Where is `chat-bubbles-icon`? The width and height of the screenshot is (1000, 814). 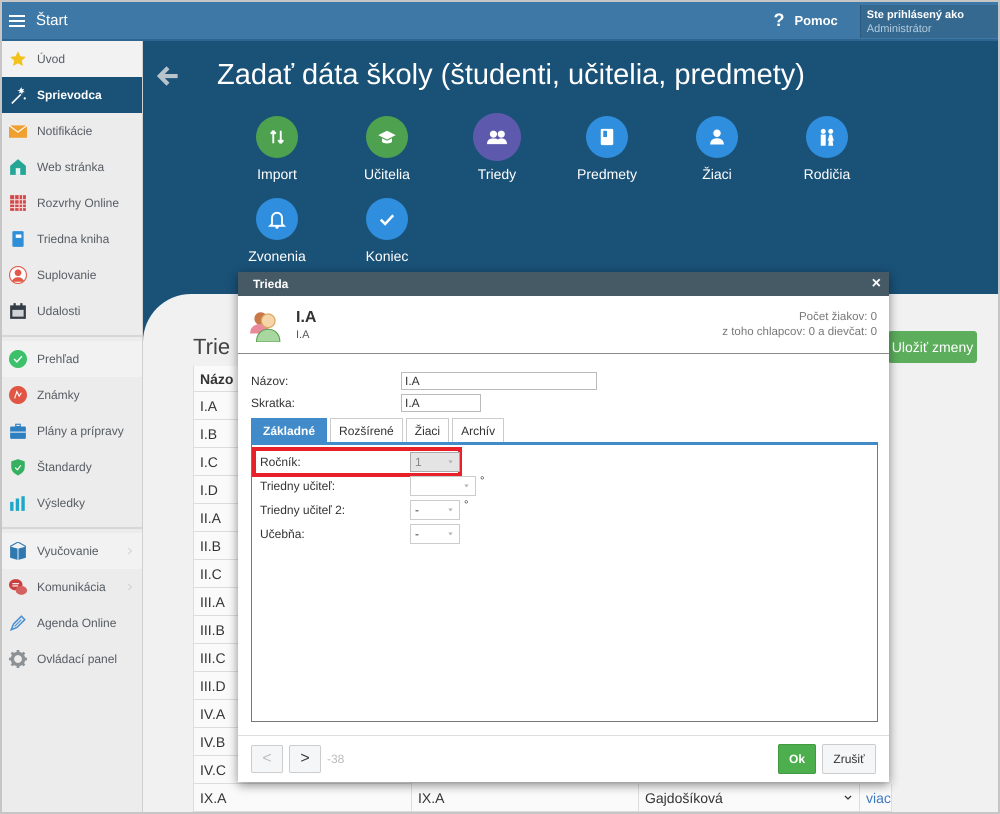
chat-bubbles-icon is located at coordinates (18, 587).